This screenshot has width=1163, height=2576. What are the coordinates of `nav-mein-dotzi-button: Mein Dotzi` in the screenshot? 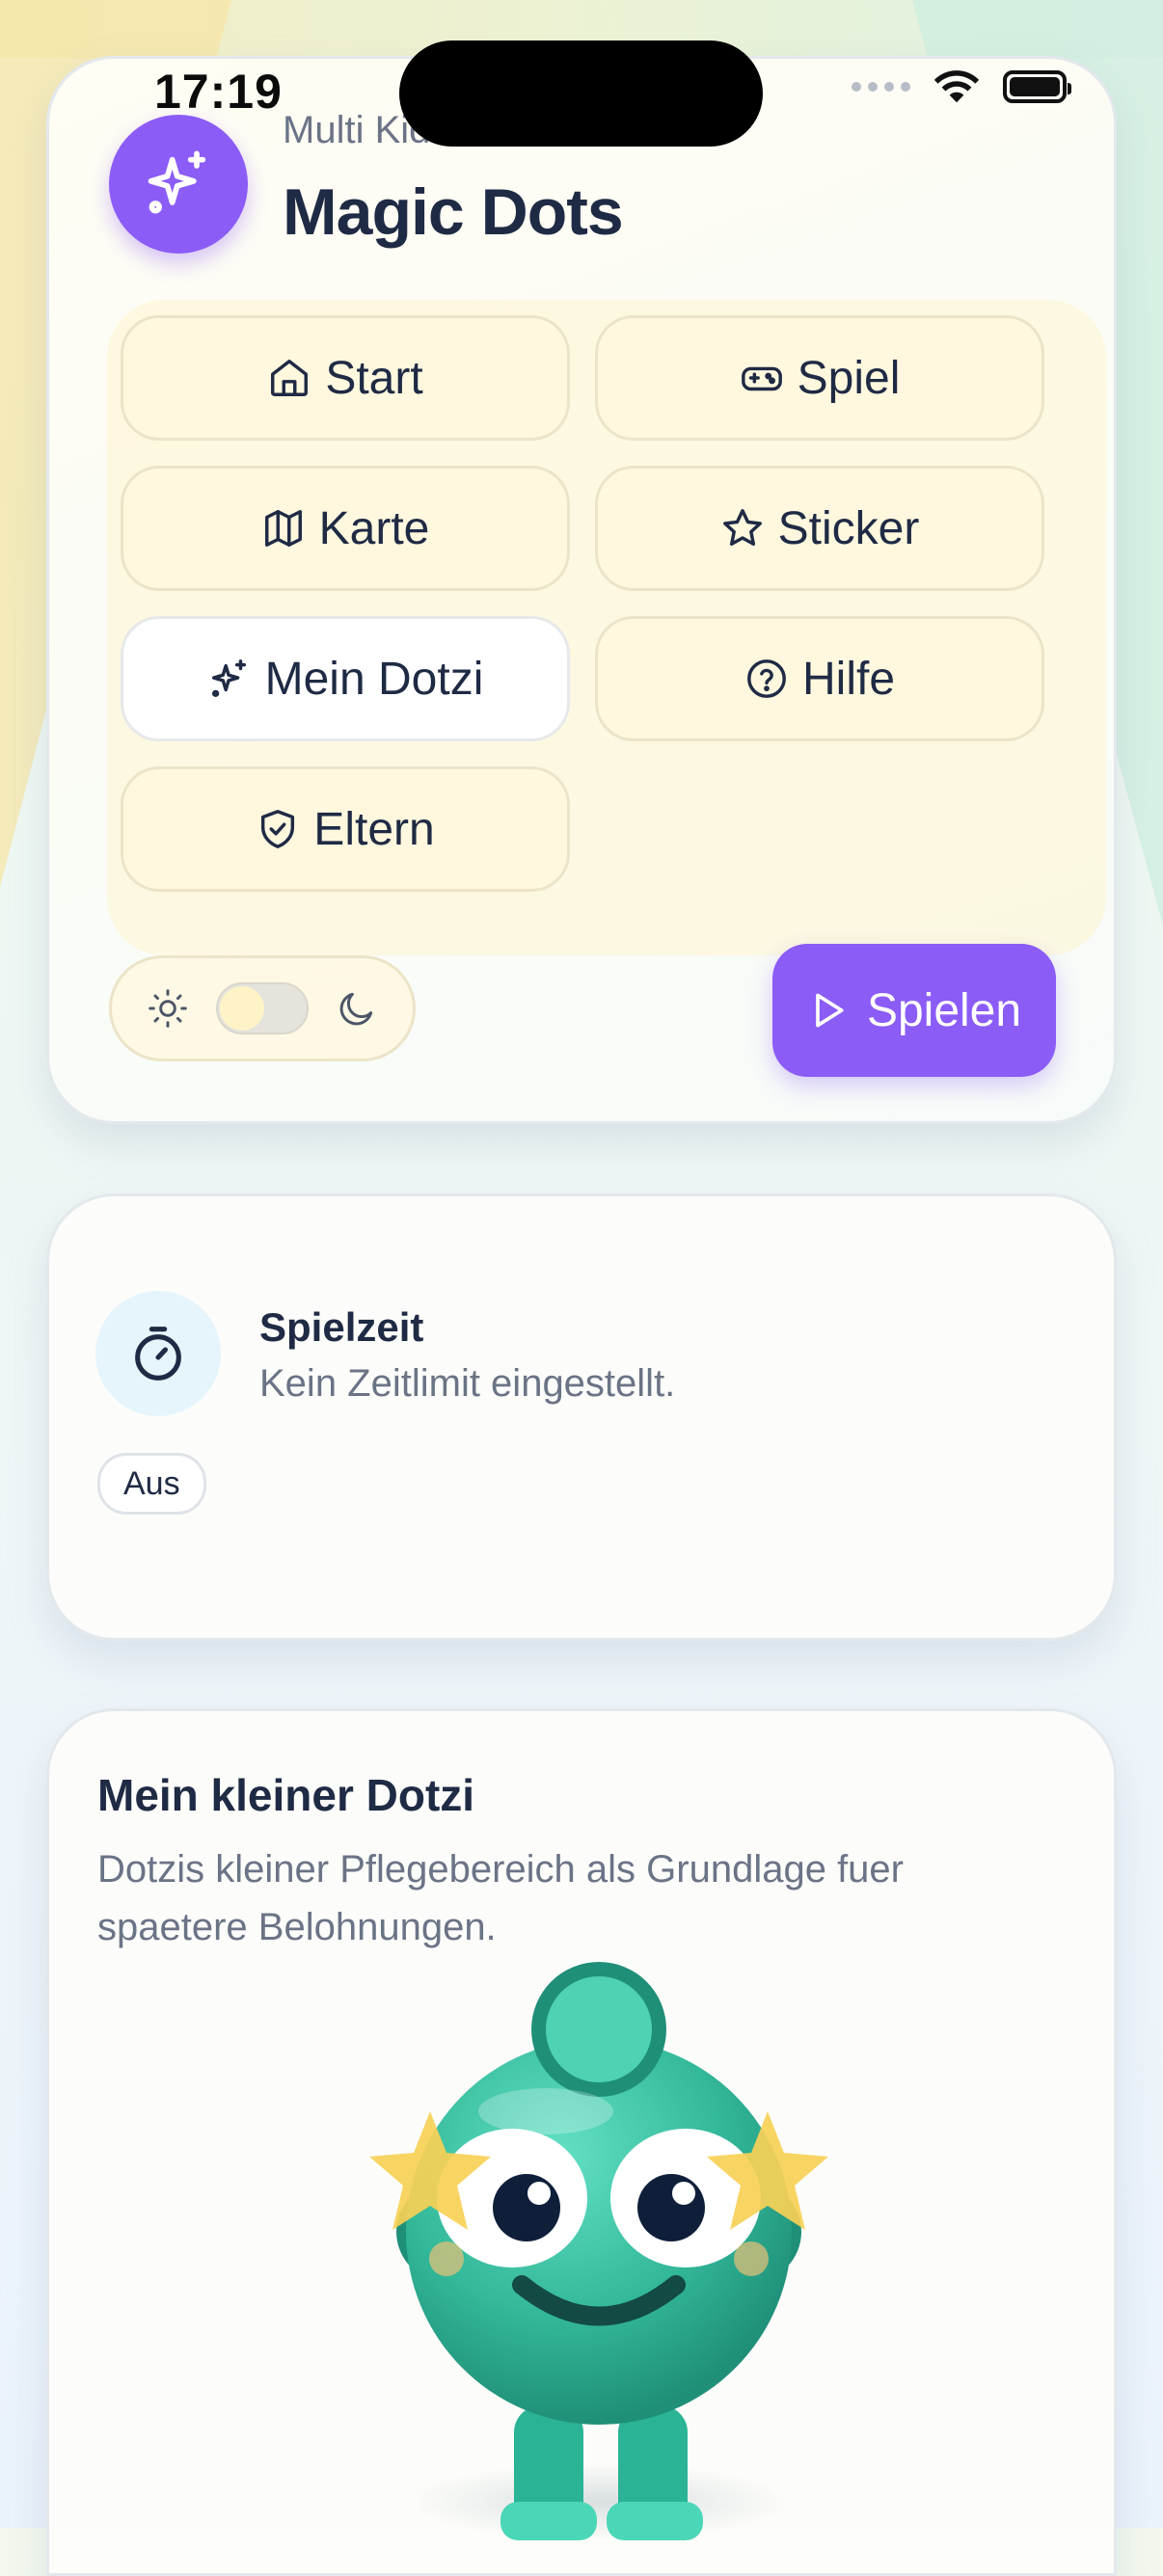 It's located at (345, 679).